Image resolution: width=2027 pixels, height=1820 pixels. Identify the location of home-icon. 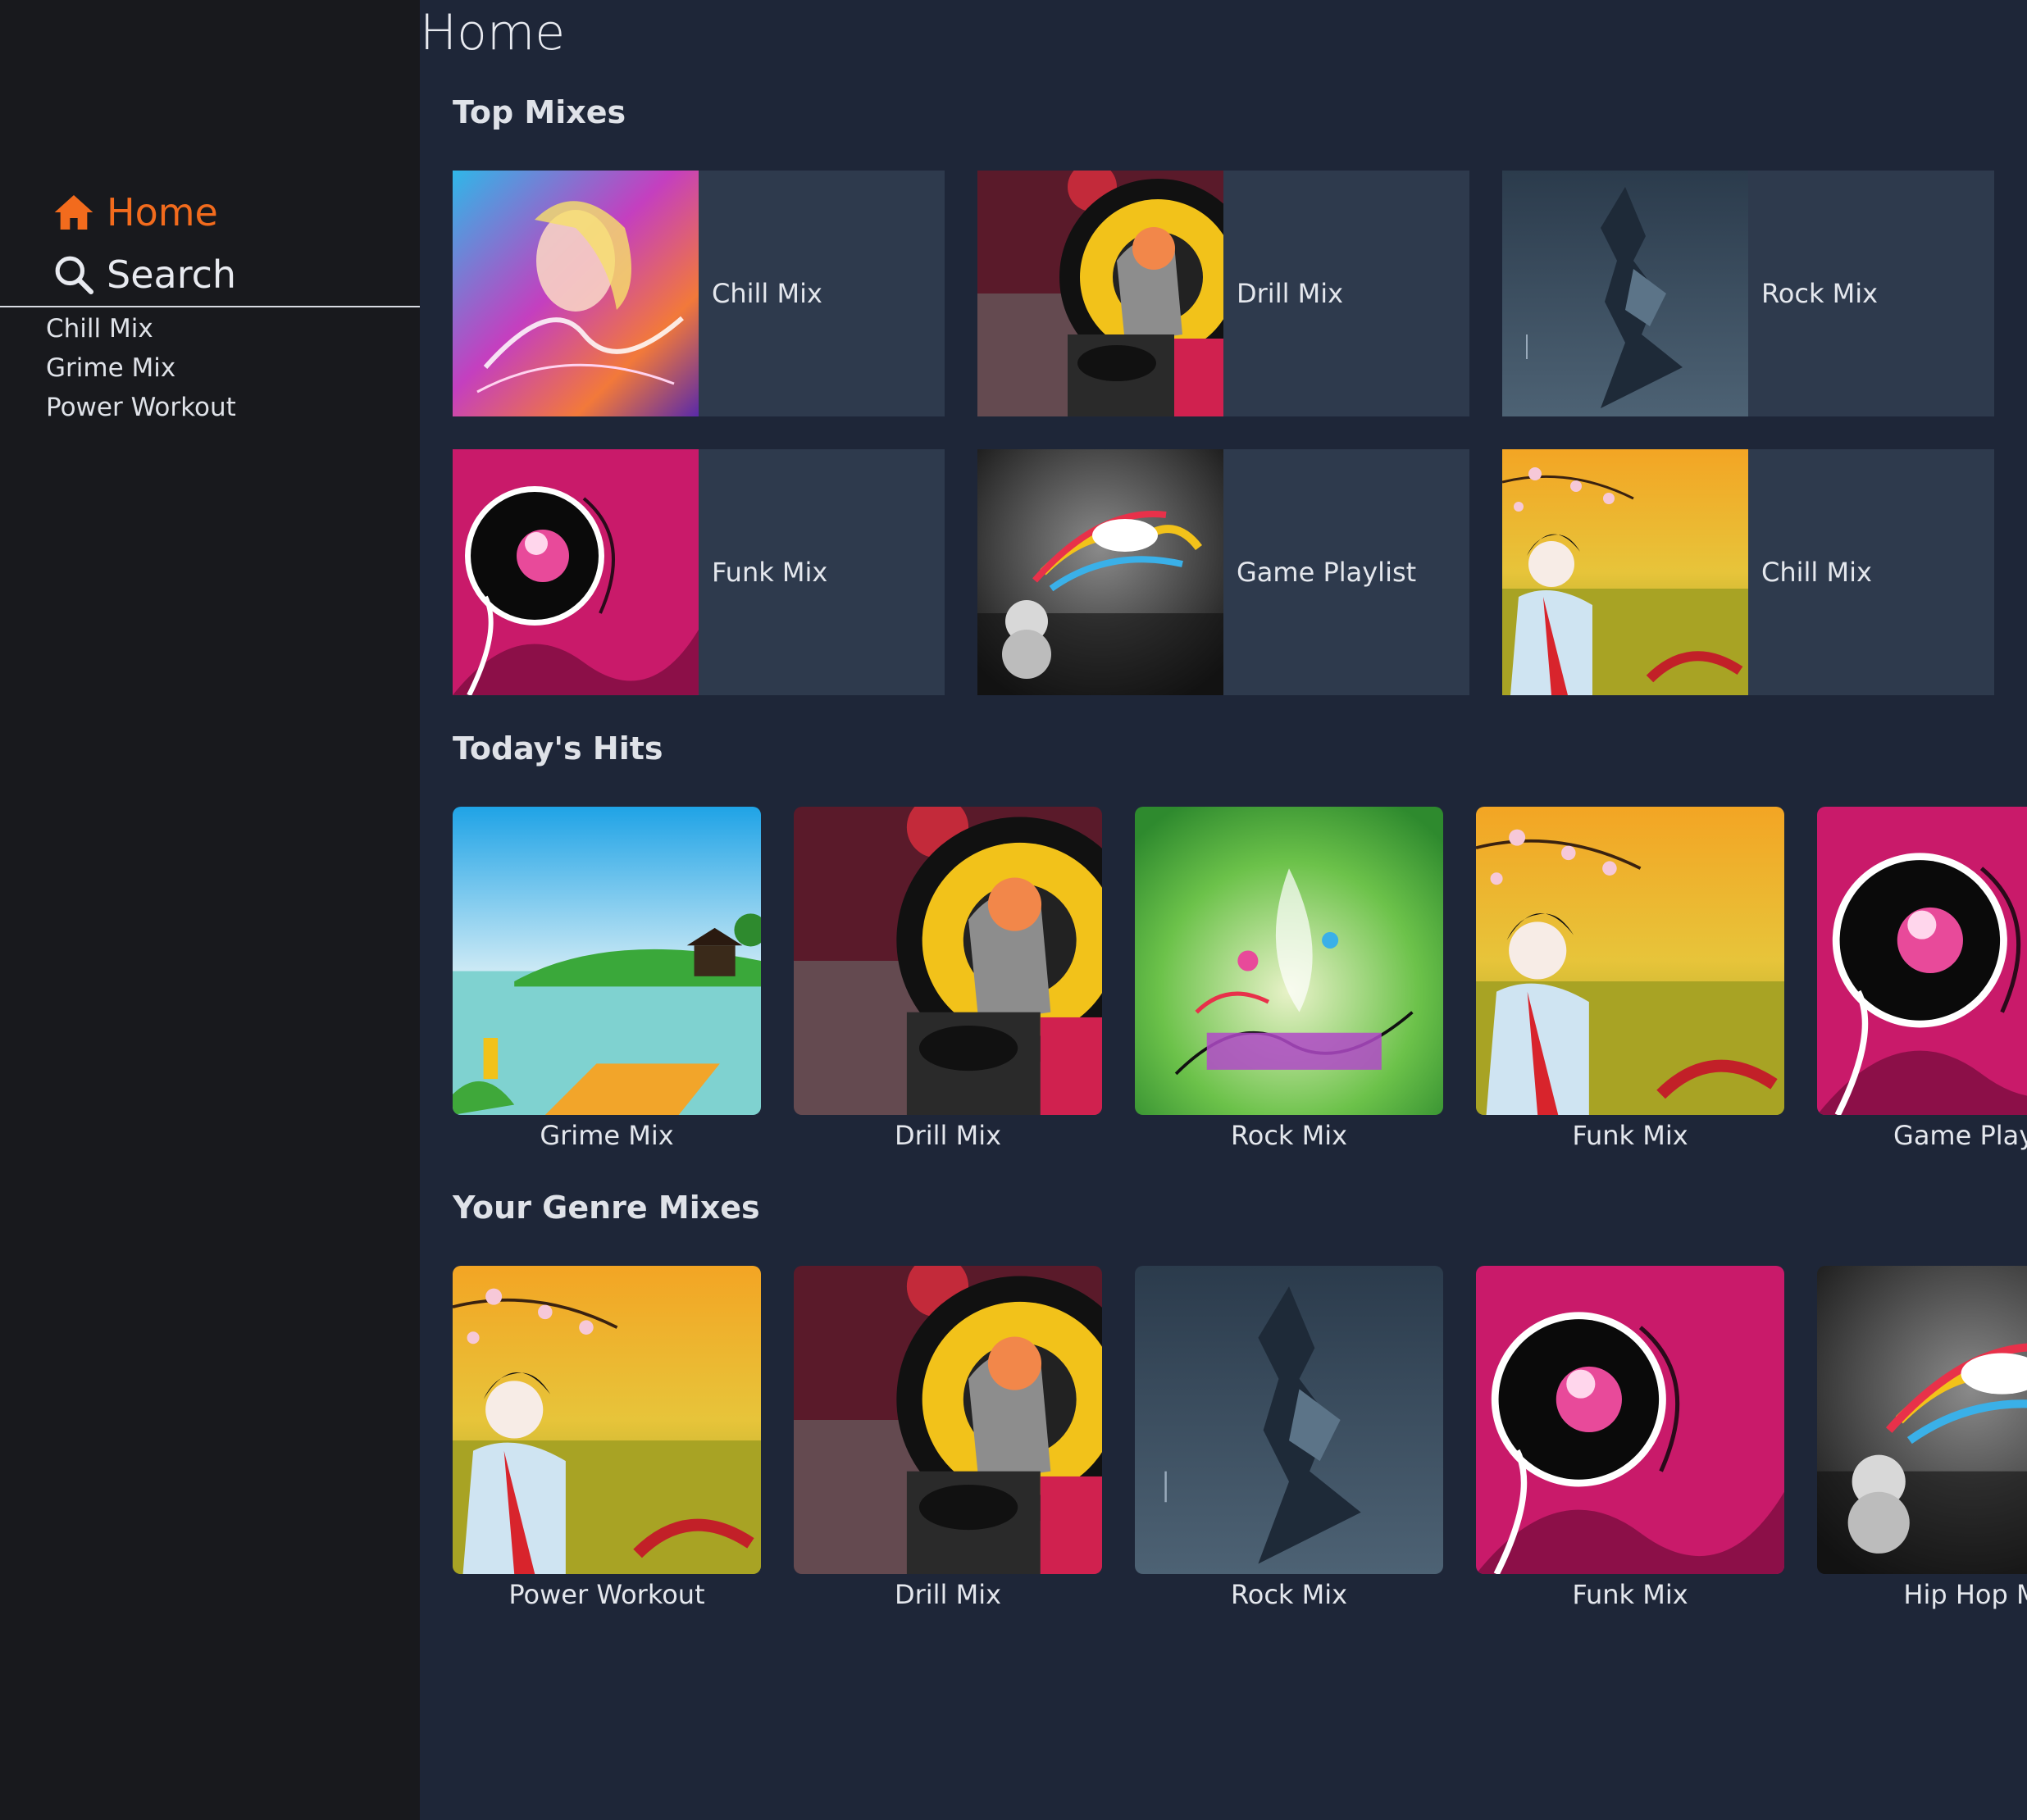
(73, 212).